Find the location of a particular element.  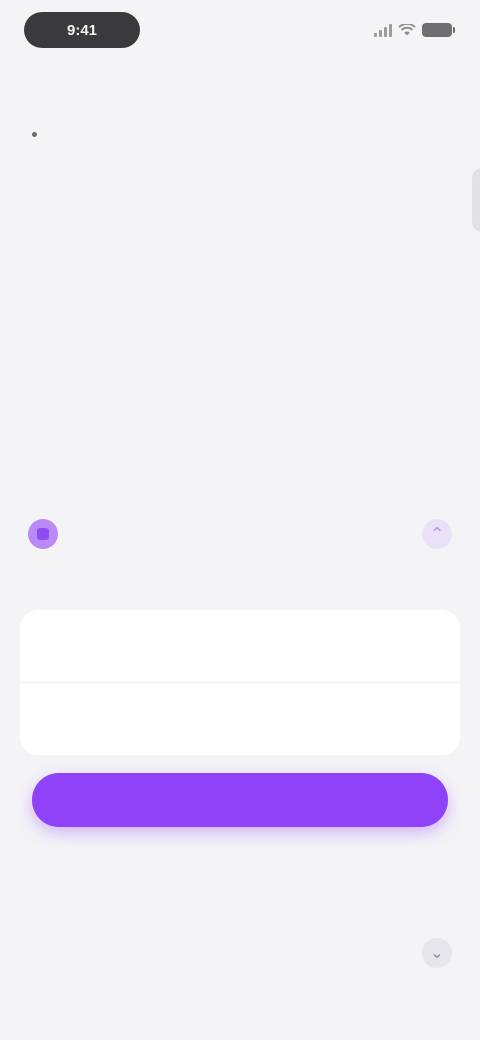

signup-form is located at coordinates (240, 682).